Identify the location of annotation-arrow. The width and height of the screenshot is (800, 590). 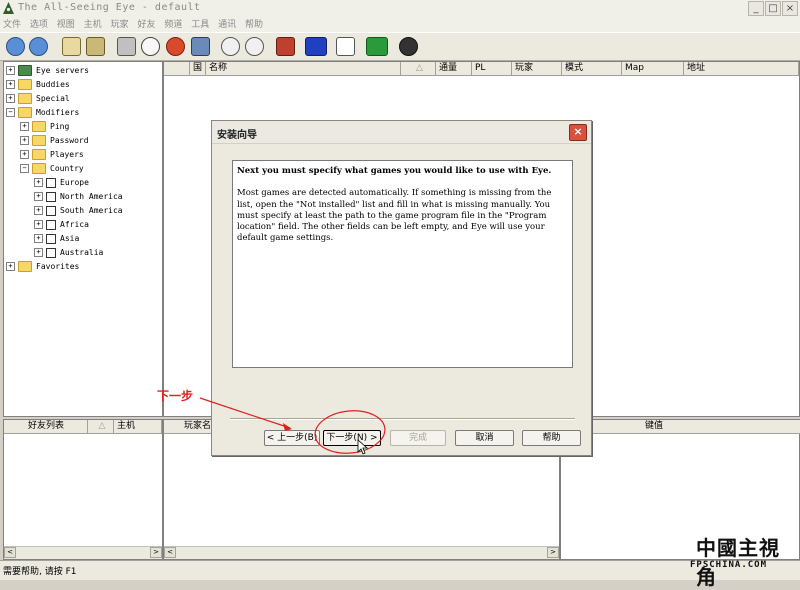
(245, 413).